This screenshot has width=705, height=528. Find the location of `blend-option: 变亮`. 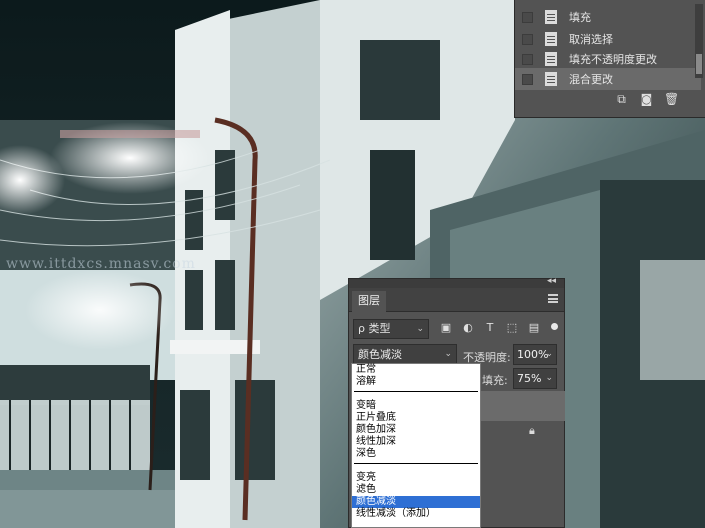

blend-option: 变亮 is located at coordinates (416, 478).